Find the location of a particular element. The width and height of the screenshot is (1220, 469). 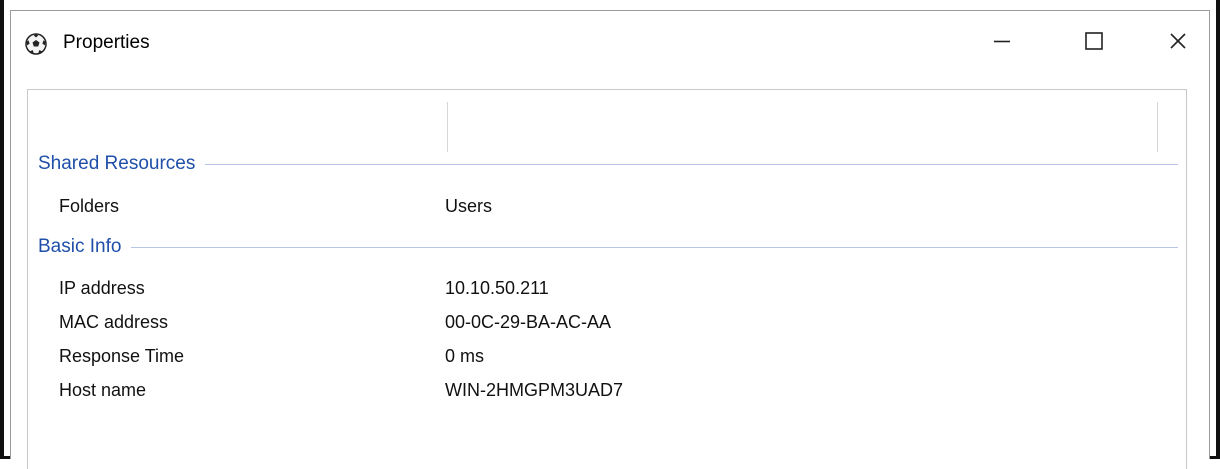

property-label: MAC address is located at coordinates (114, 322).